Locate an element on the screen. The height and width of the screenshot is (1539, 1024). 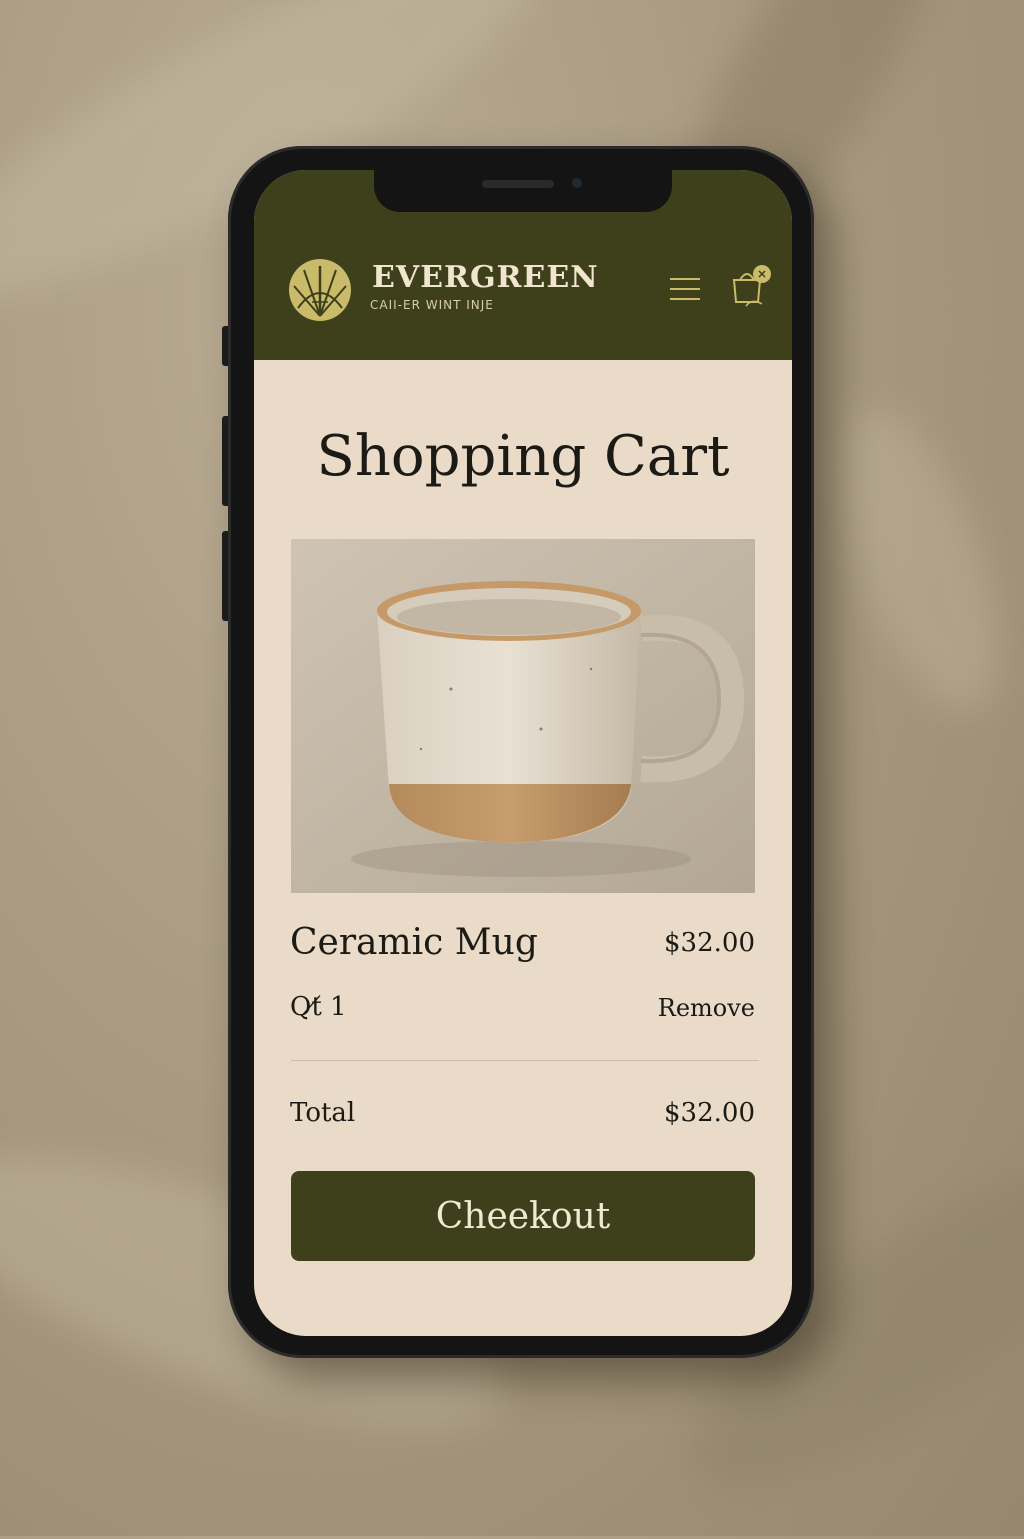
leaf-shell-icon is located at coordinates (320, 290).